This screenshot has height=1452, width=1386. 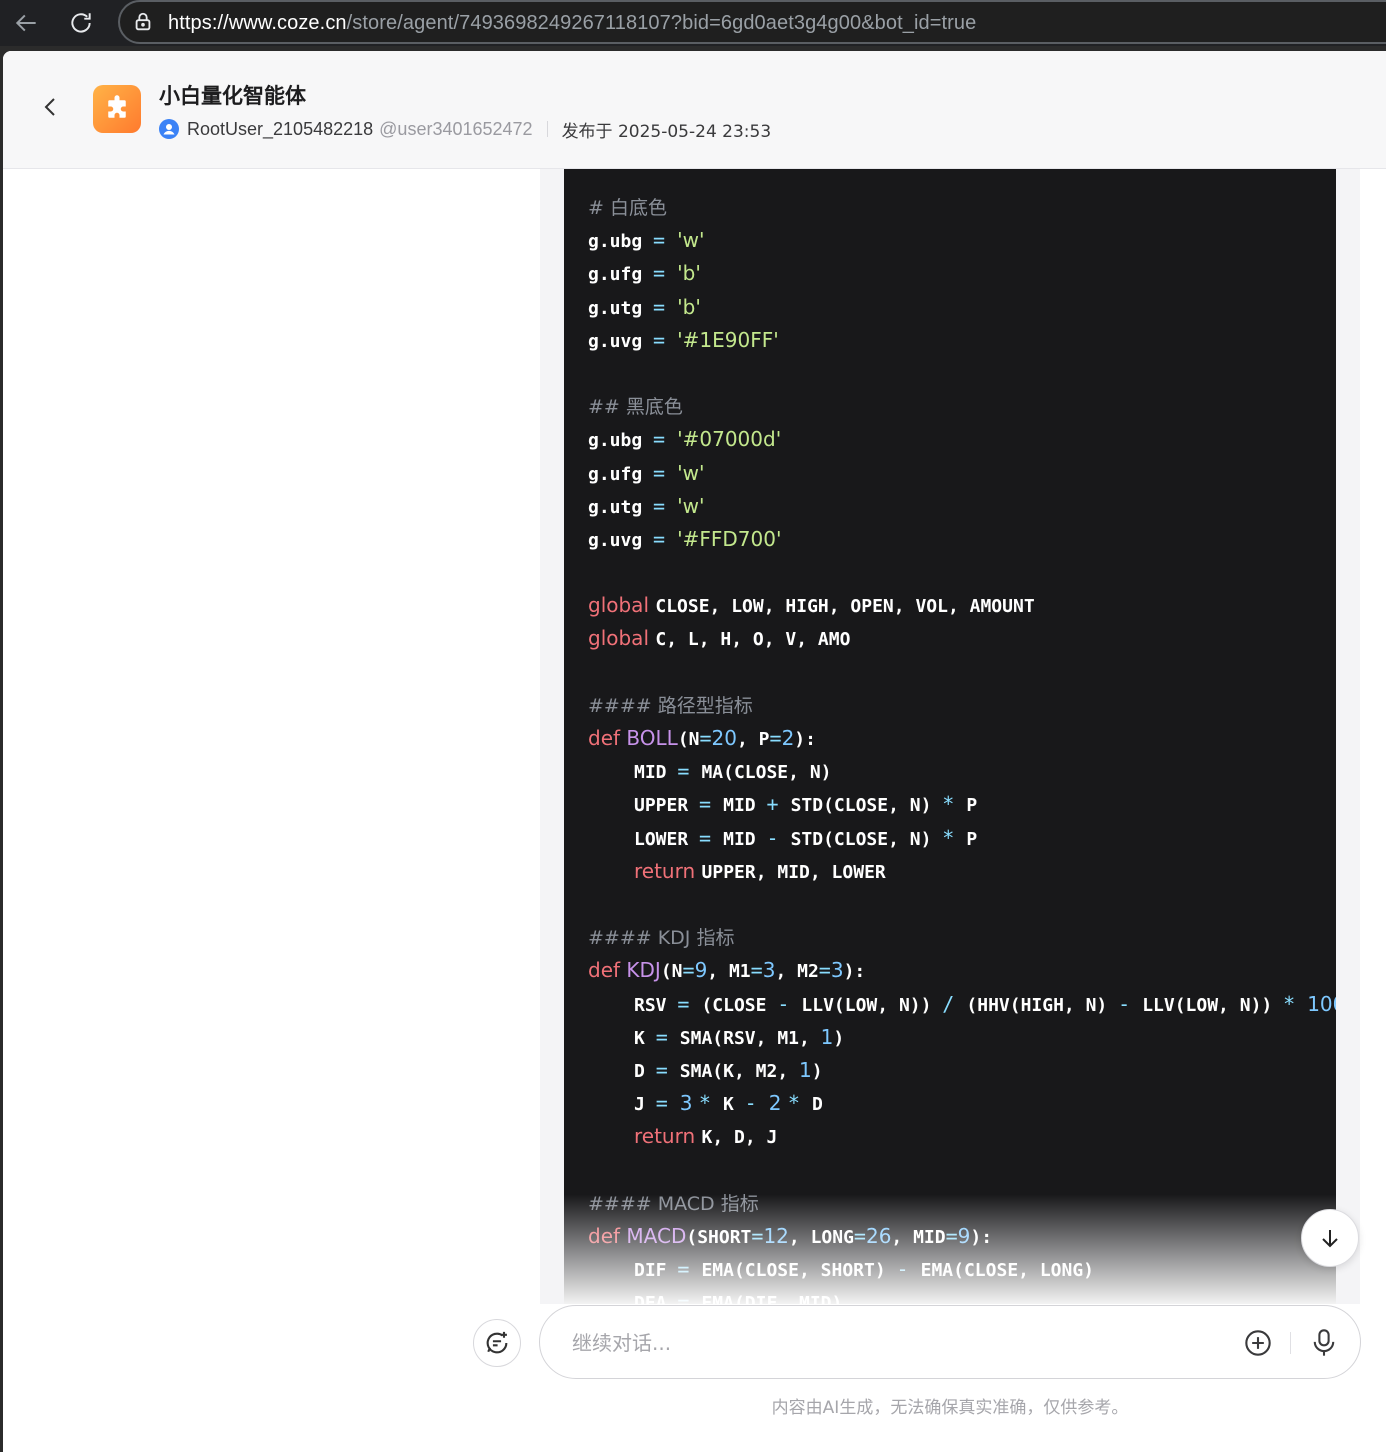 What do you see at coordinates (962, 738) in the screenshot?
I see `code-line: def BOLL(N=20, P=2):` at bounding box center [962, 738].